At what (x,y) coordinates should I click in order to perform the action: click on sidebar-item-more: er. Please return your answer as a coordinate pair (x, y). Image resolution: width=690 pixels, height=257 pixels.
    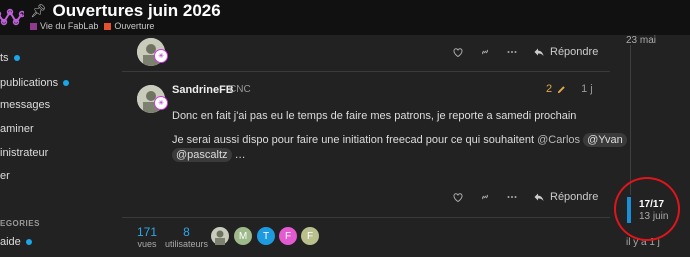
    Looking at the image, I should click on (5, 176).